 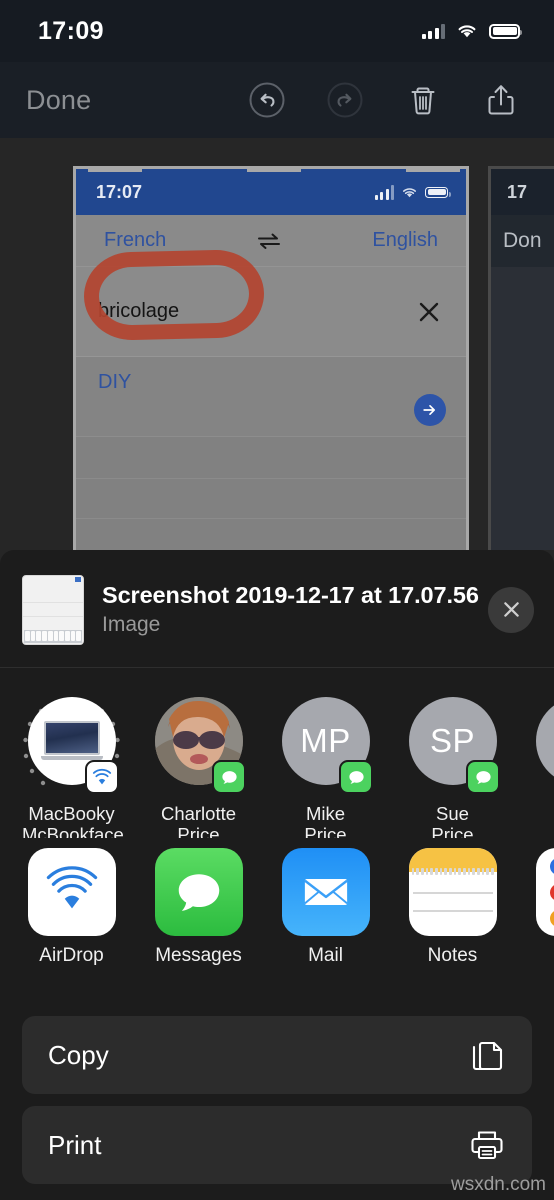 I want to click on thumbnail-keyboard, so click(x=53, y=636).